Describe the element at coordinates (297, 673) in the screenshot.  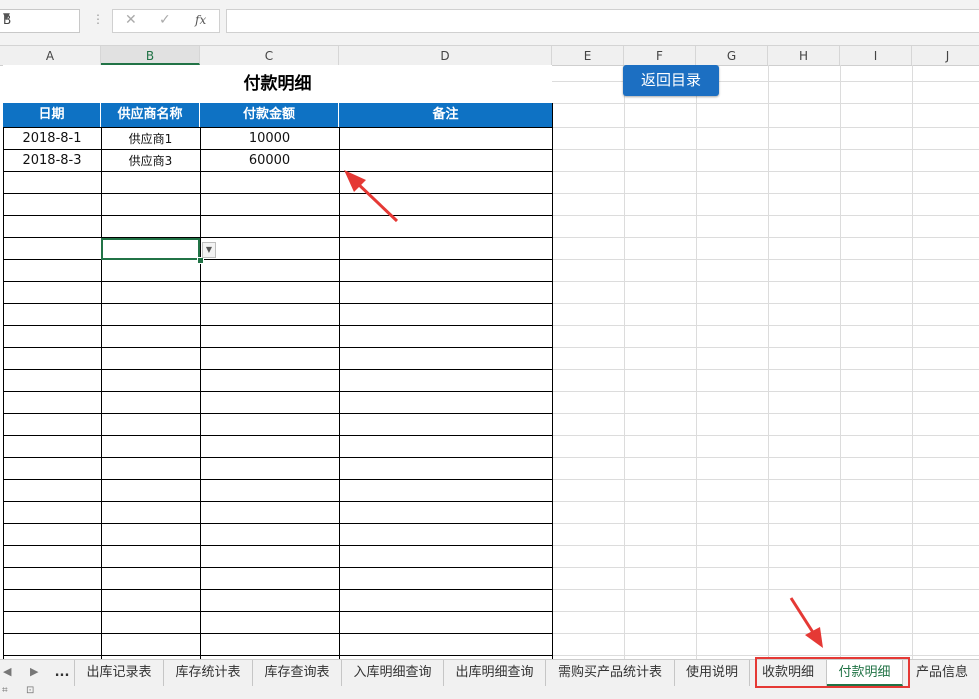
I see `tab-inventory-query: 库存查询表` at that location.